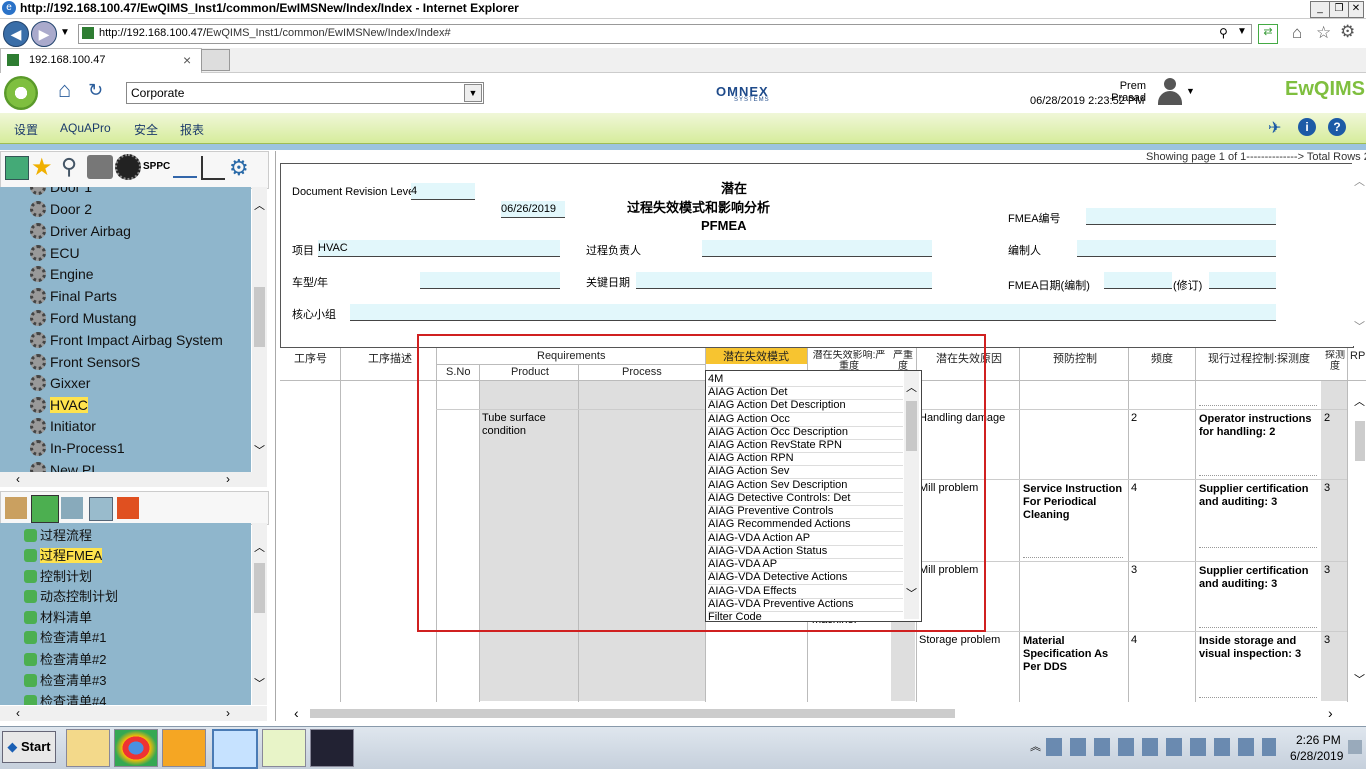 This screenshot has width=1366, height=769. I want to click on tree2-item: 过程流程, so click(58, 535).